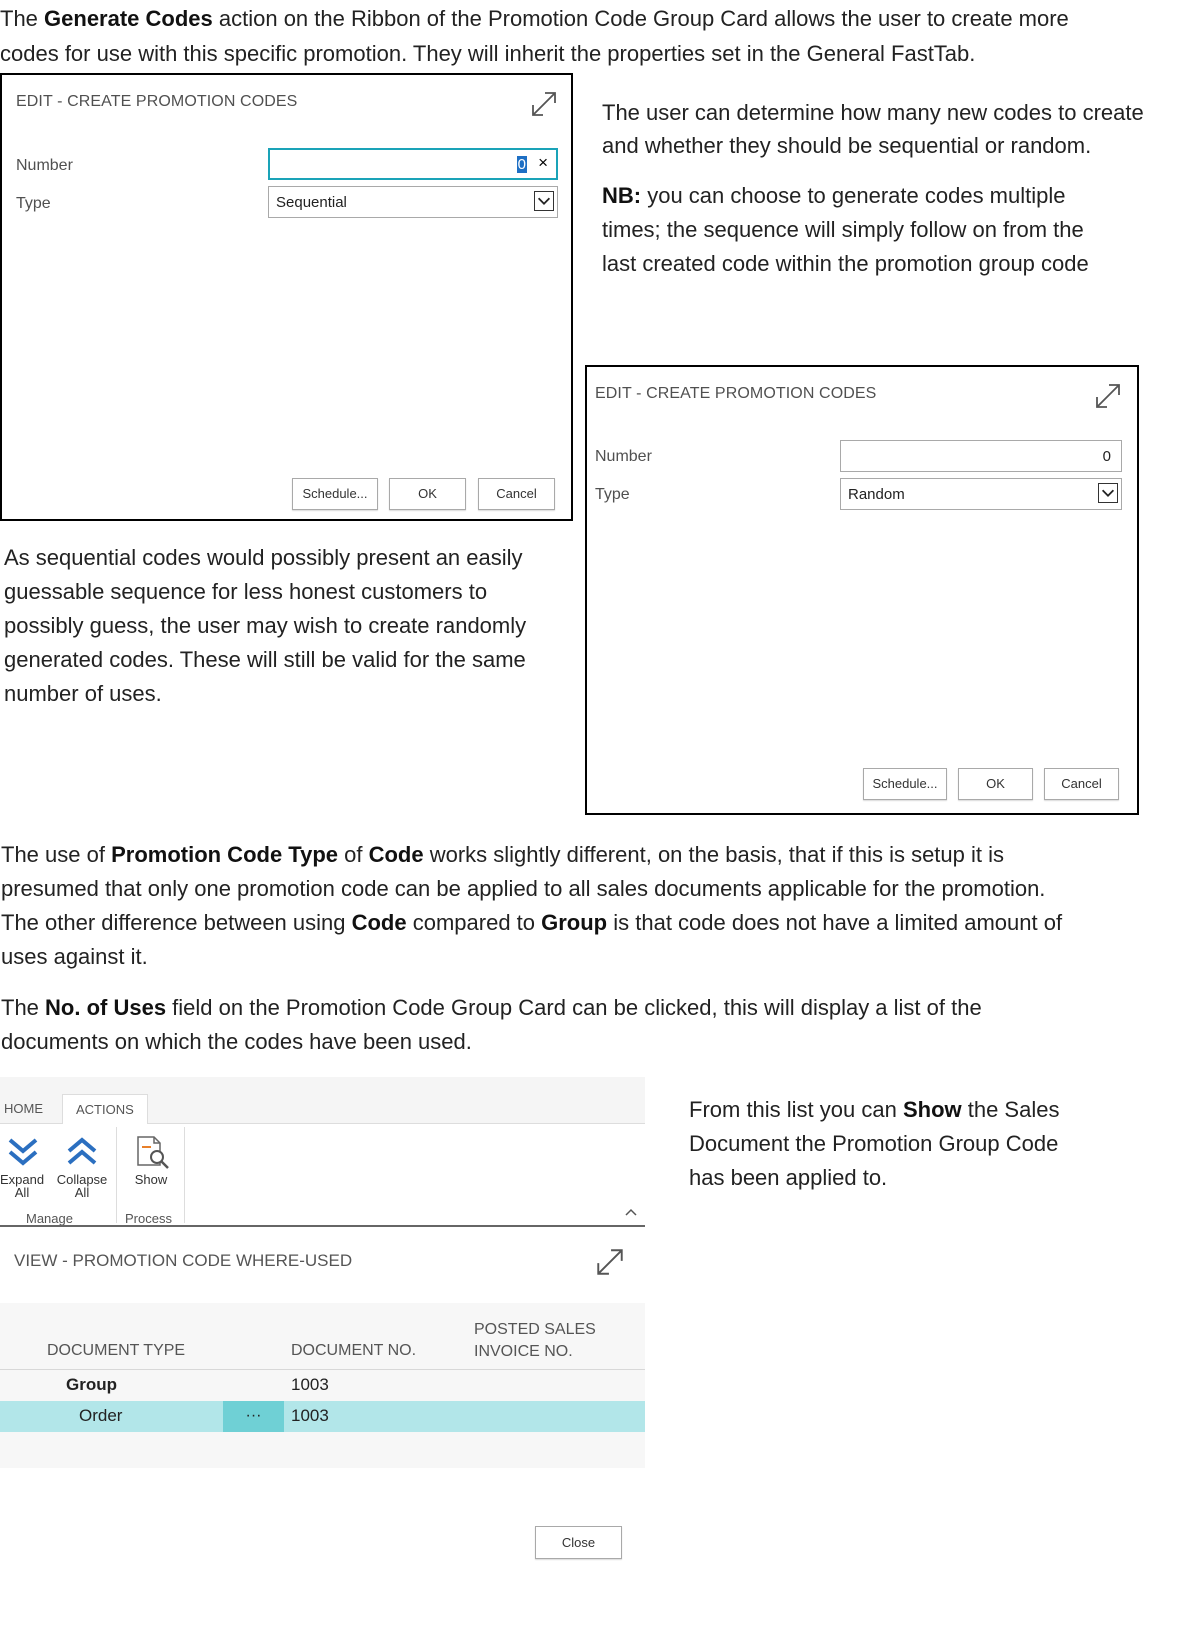 This screenshot has height=1634, width=1194. What do you see at coordinates (535, 1341) in the screenshot?
I see `column-header-posted-sales-invoice-no: POSTED SALES INVOICE NO.` at bounding box center [535, 1341].